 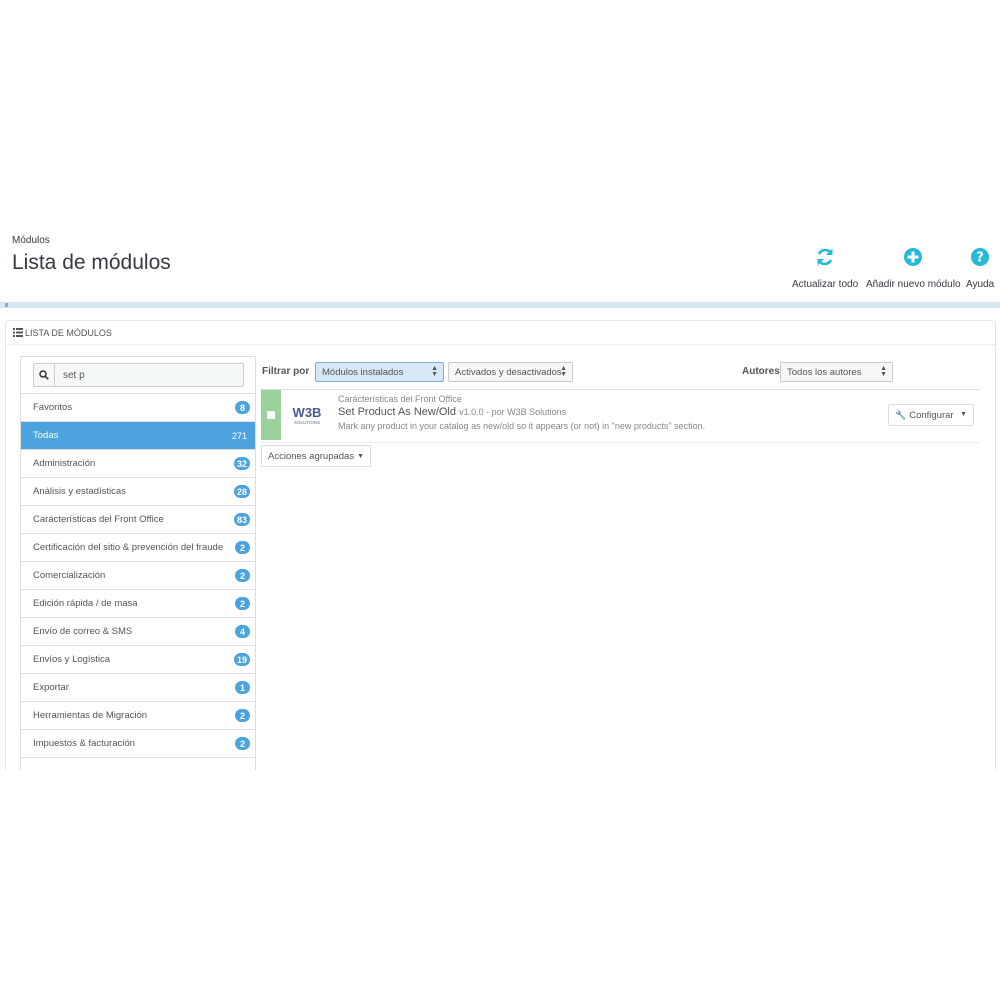 What do you see at coordinates (913, 284) in the screenshot?
I see `add-module-label: Añadir nuevo módulo` at bounding box center [913, 284].